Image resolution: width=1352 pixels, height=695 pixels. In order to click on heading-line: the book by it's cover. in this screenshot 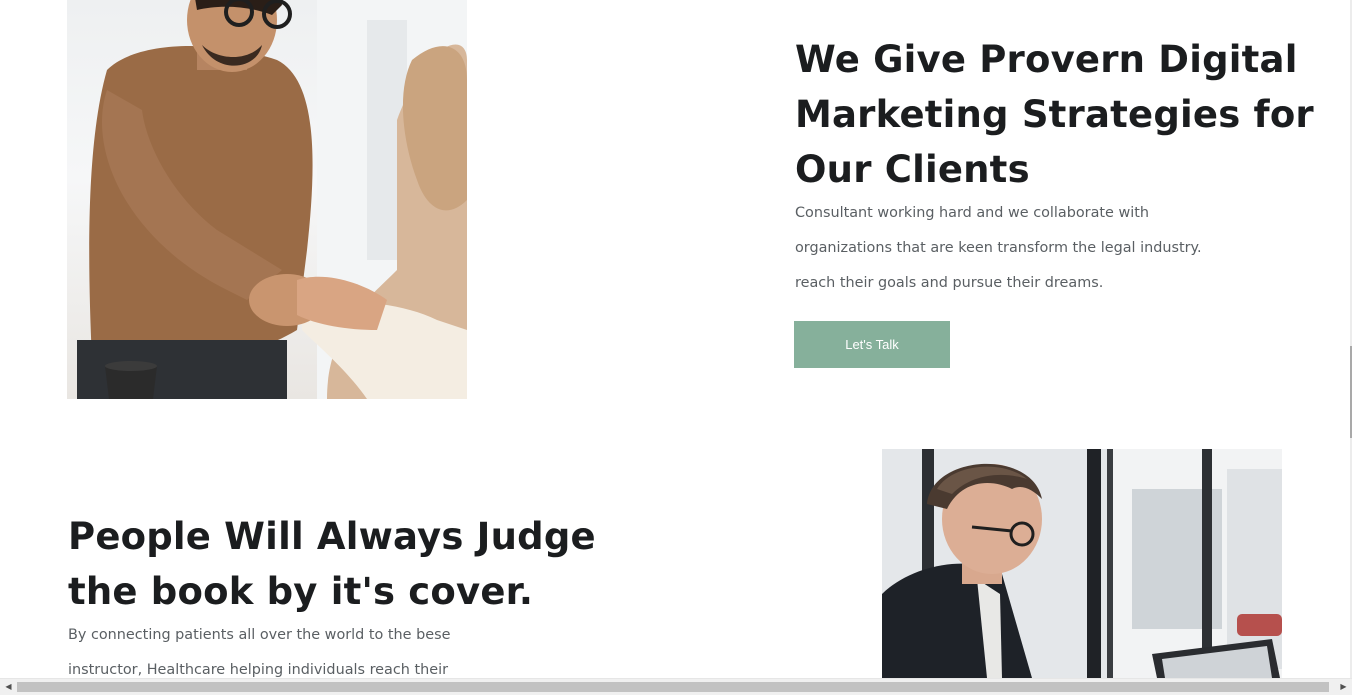, I will do `click(301, 591)`.